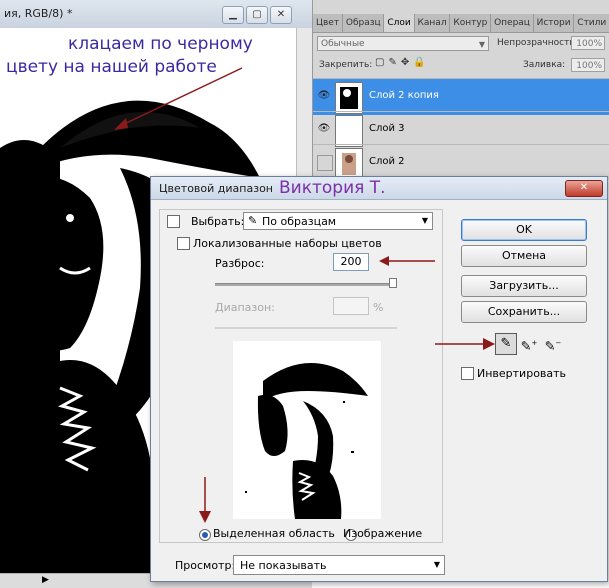 Image resolution: width=609 pixels, height=588 pixels. Describe the element at coordinates (403, 43) in the screenshot. I see `blend-mode-select: Обычные ▼` at that location.